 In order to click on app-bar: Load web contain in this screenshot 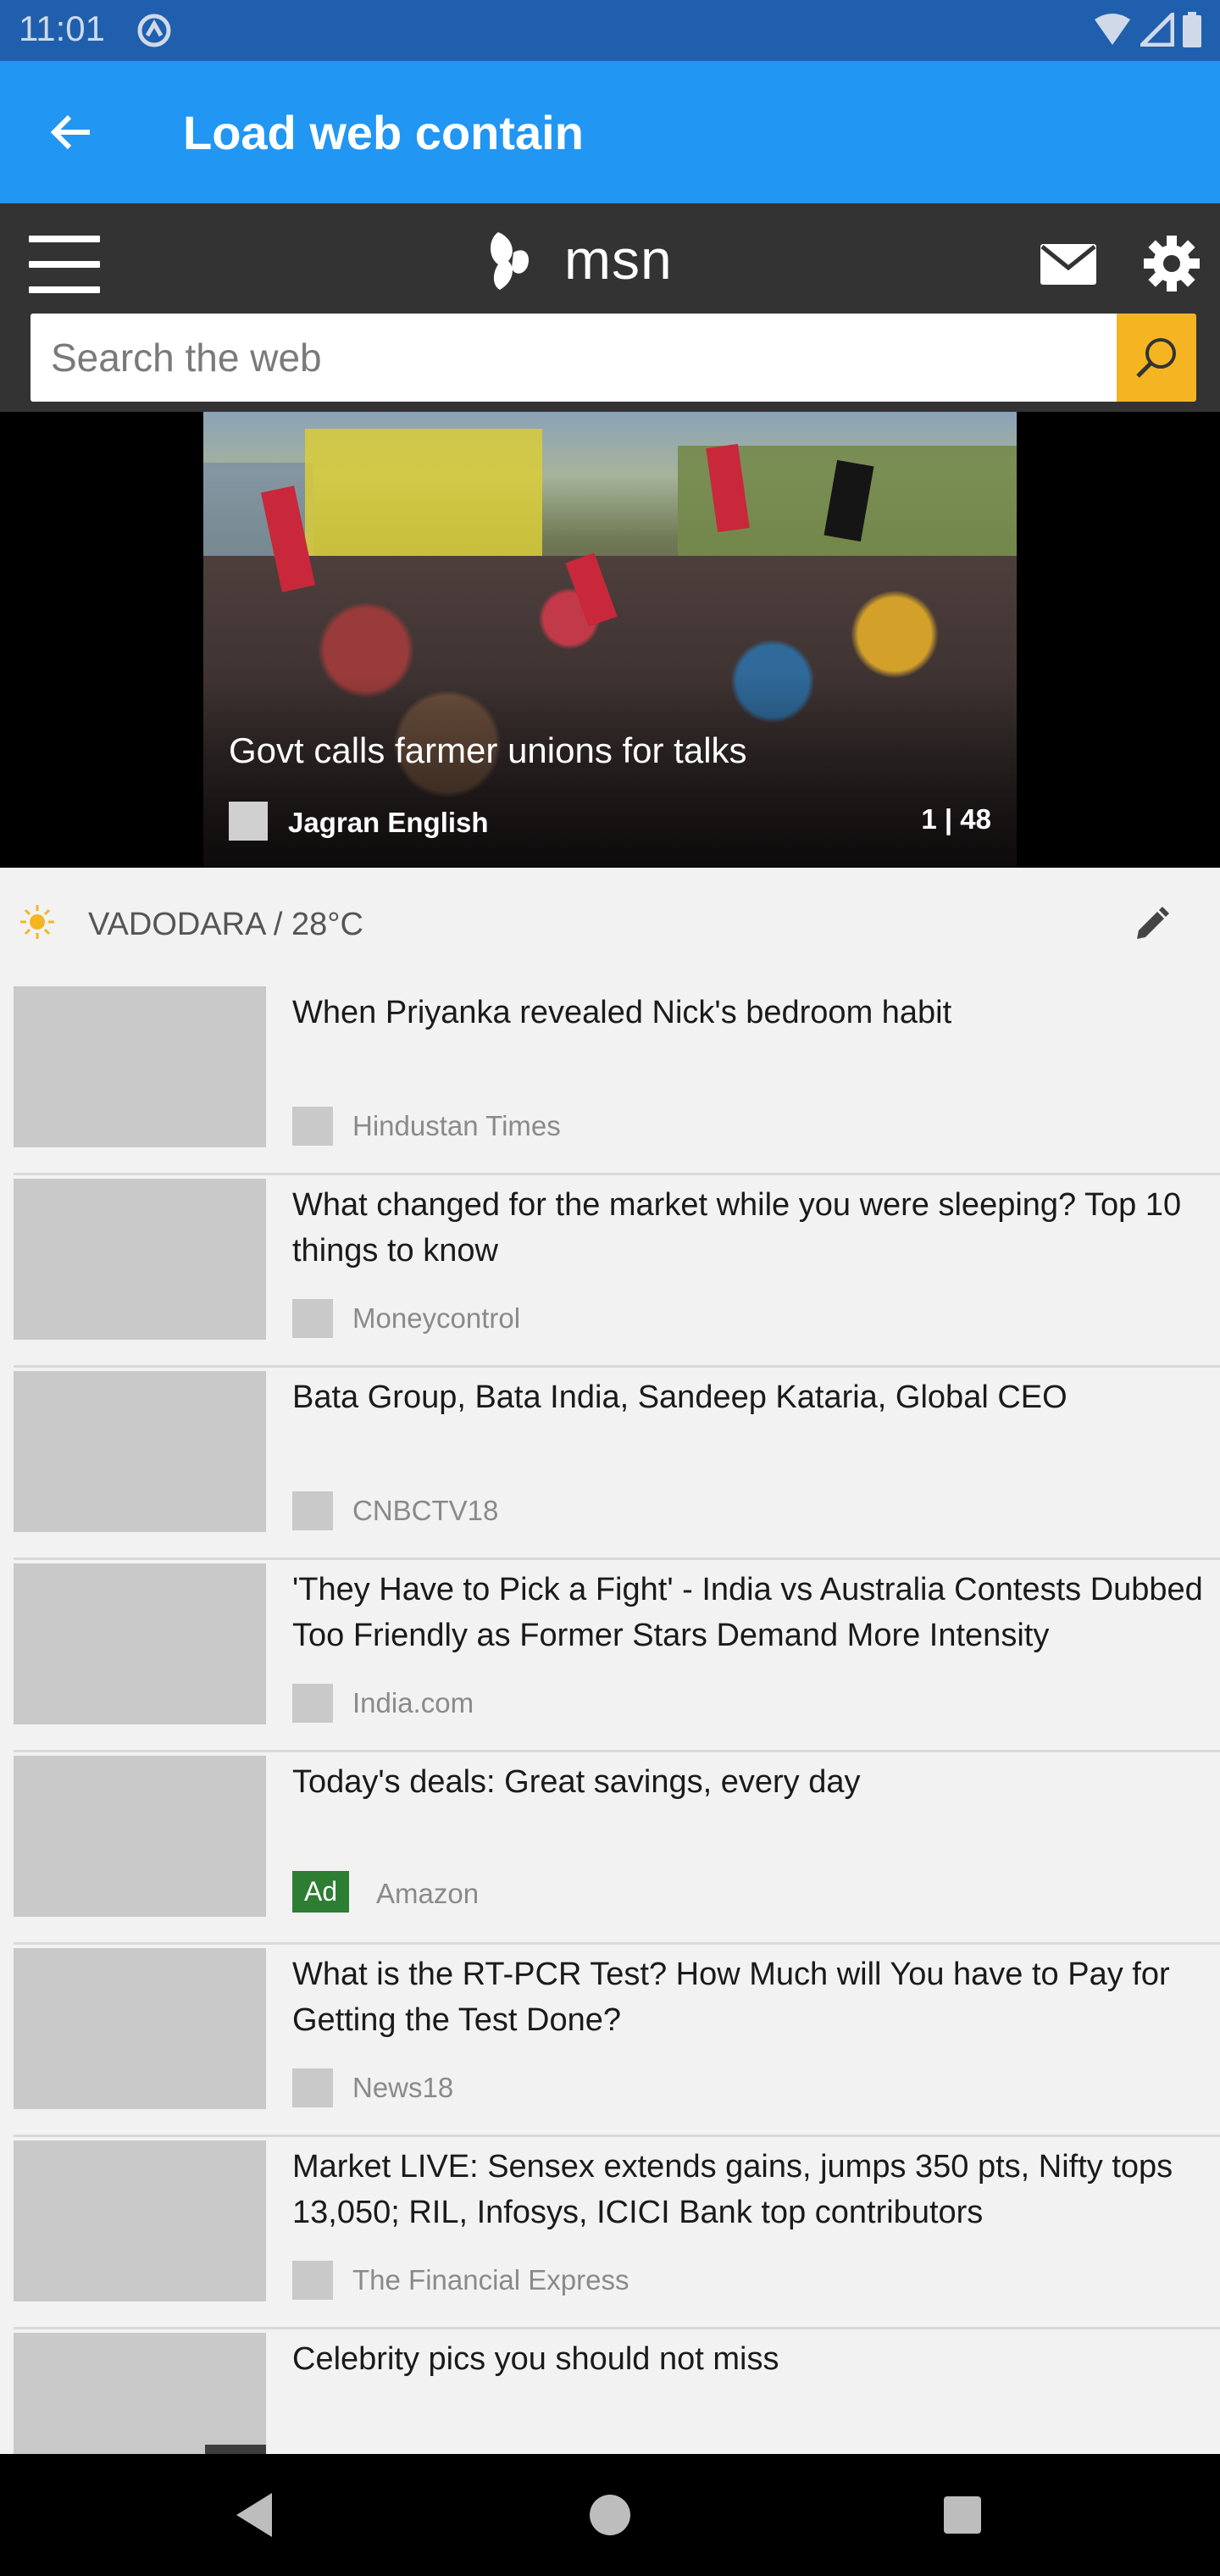, I will do `click(610, 132)`.